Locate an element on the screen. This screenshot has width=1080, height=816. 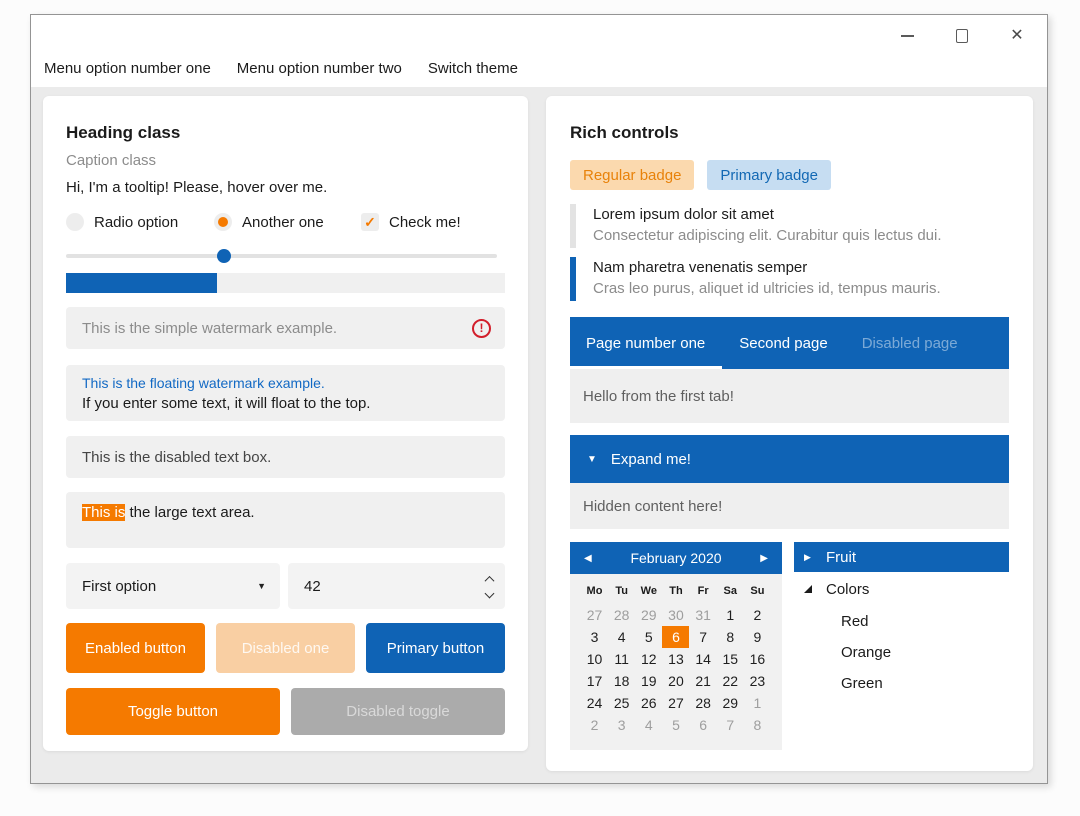
calendar-day: 10 is located at coordinates (594, 659).